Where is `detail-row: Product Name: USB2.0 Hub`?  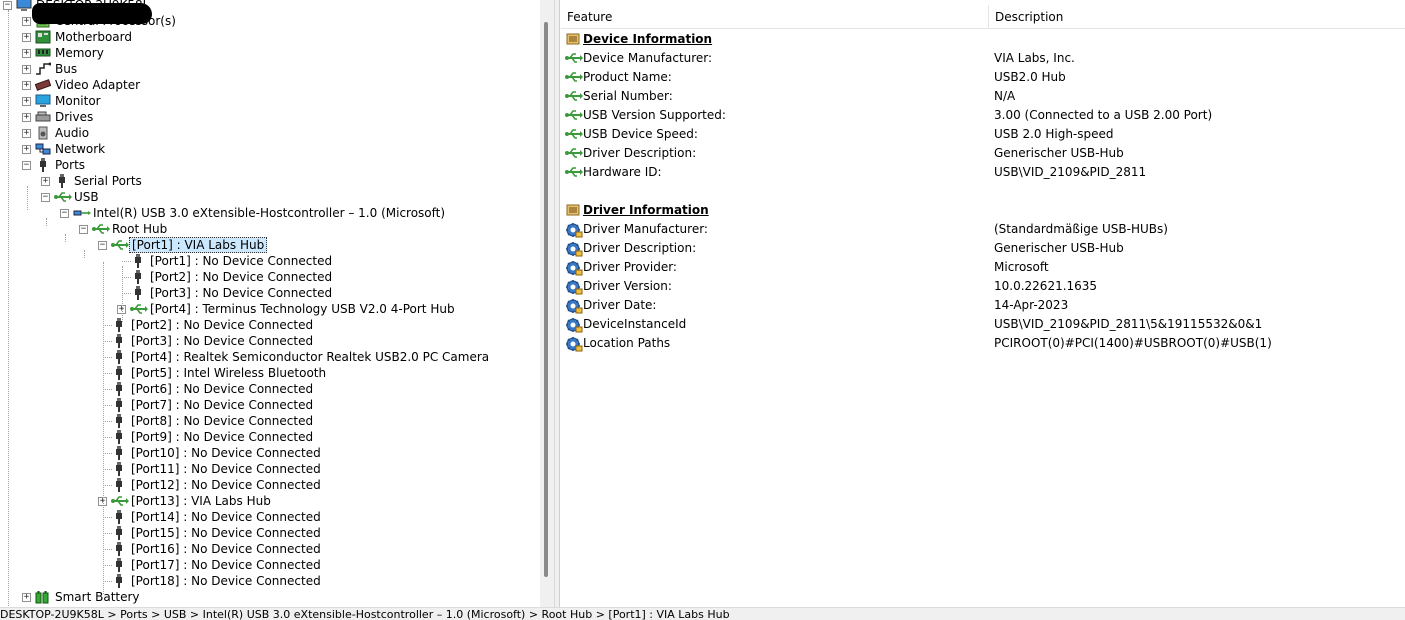
detail-row: Product Name: USB2.0 Hub is located at coordinates (983, 77).